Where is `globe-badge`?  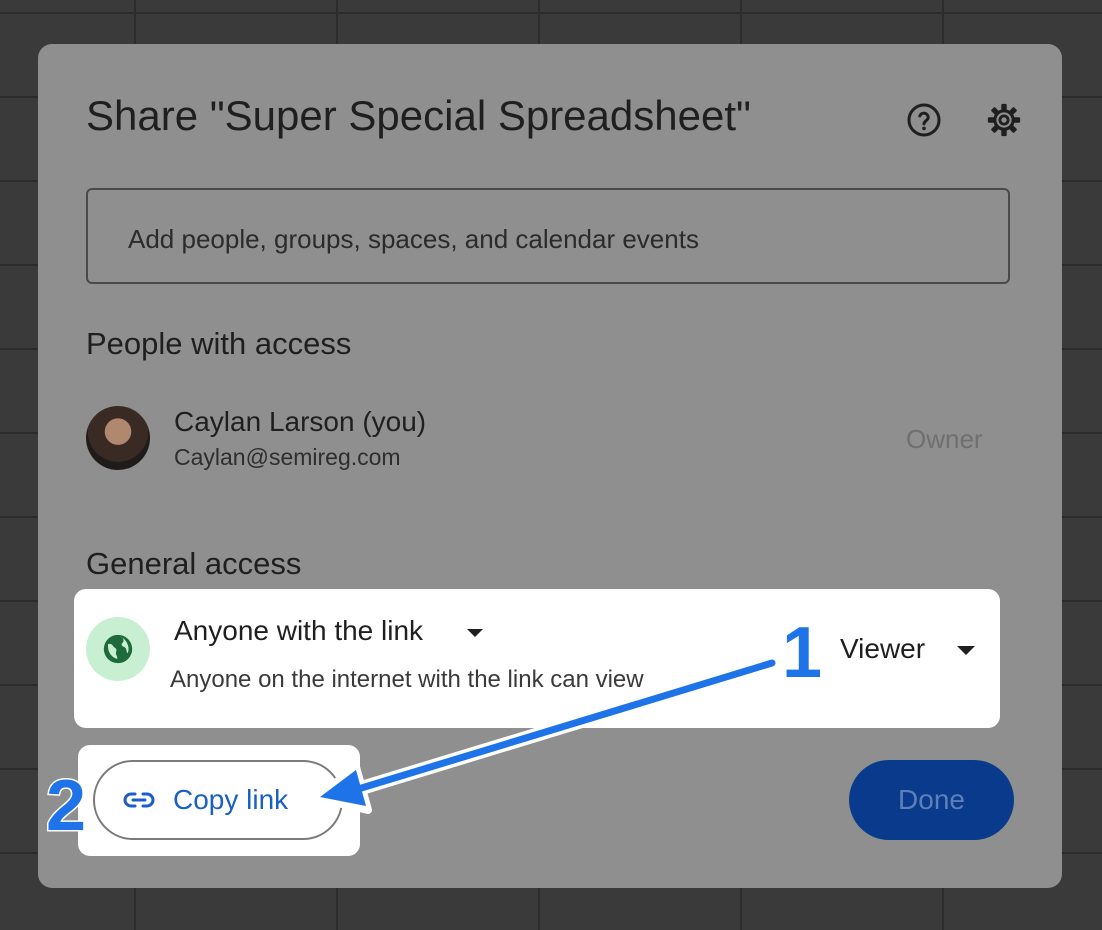 globe-badge is located at coordinates (118, 649).